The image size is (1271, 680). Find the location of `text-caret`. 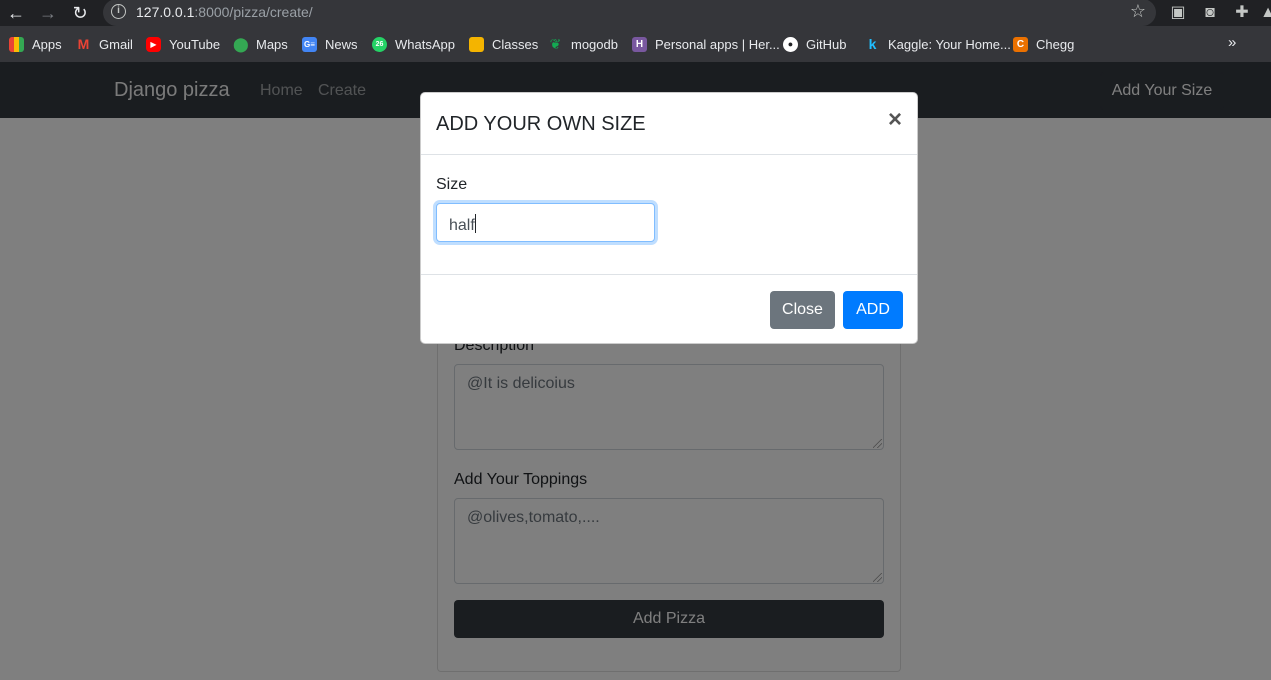

text-caret is located at coordinates (475, 223).